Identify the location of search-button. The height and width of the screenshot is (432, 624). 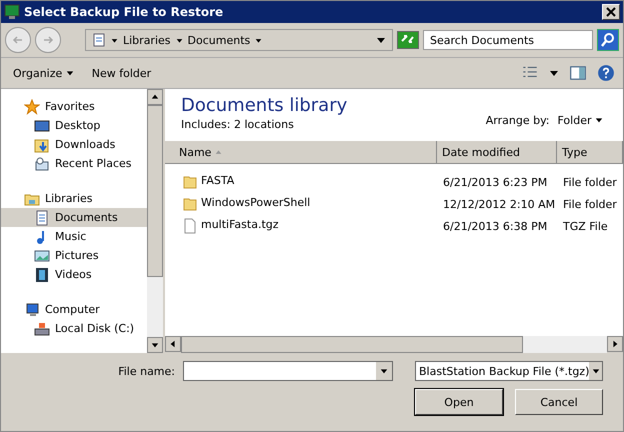
(608, 40).